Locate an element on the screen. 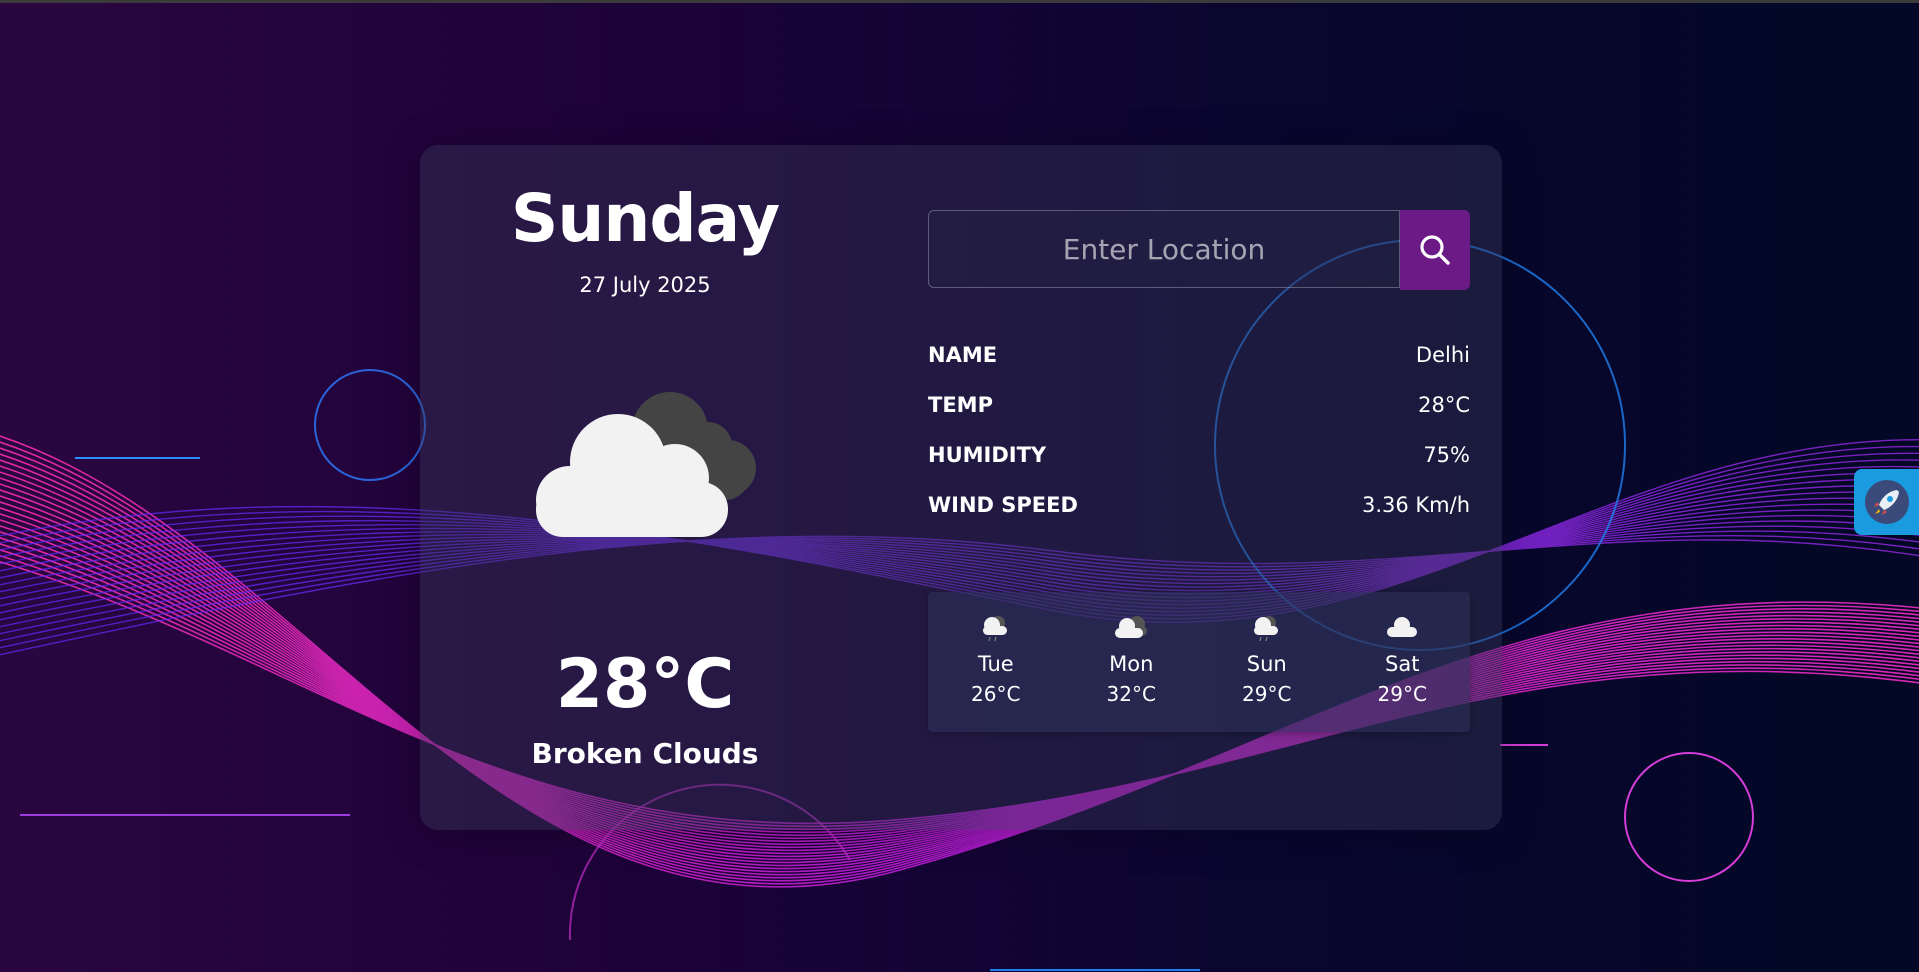 The image size is (1919, 972). detail-label: HUMIDITY is located at coordinates (987, 455).